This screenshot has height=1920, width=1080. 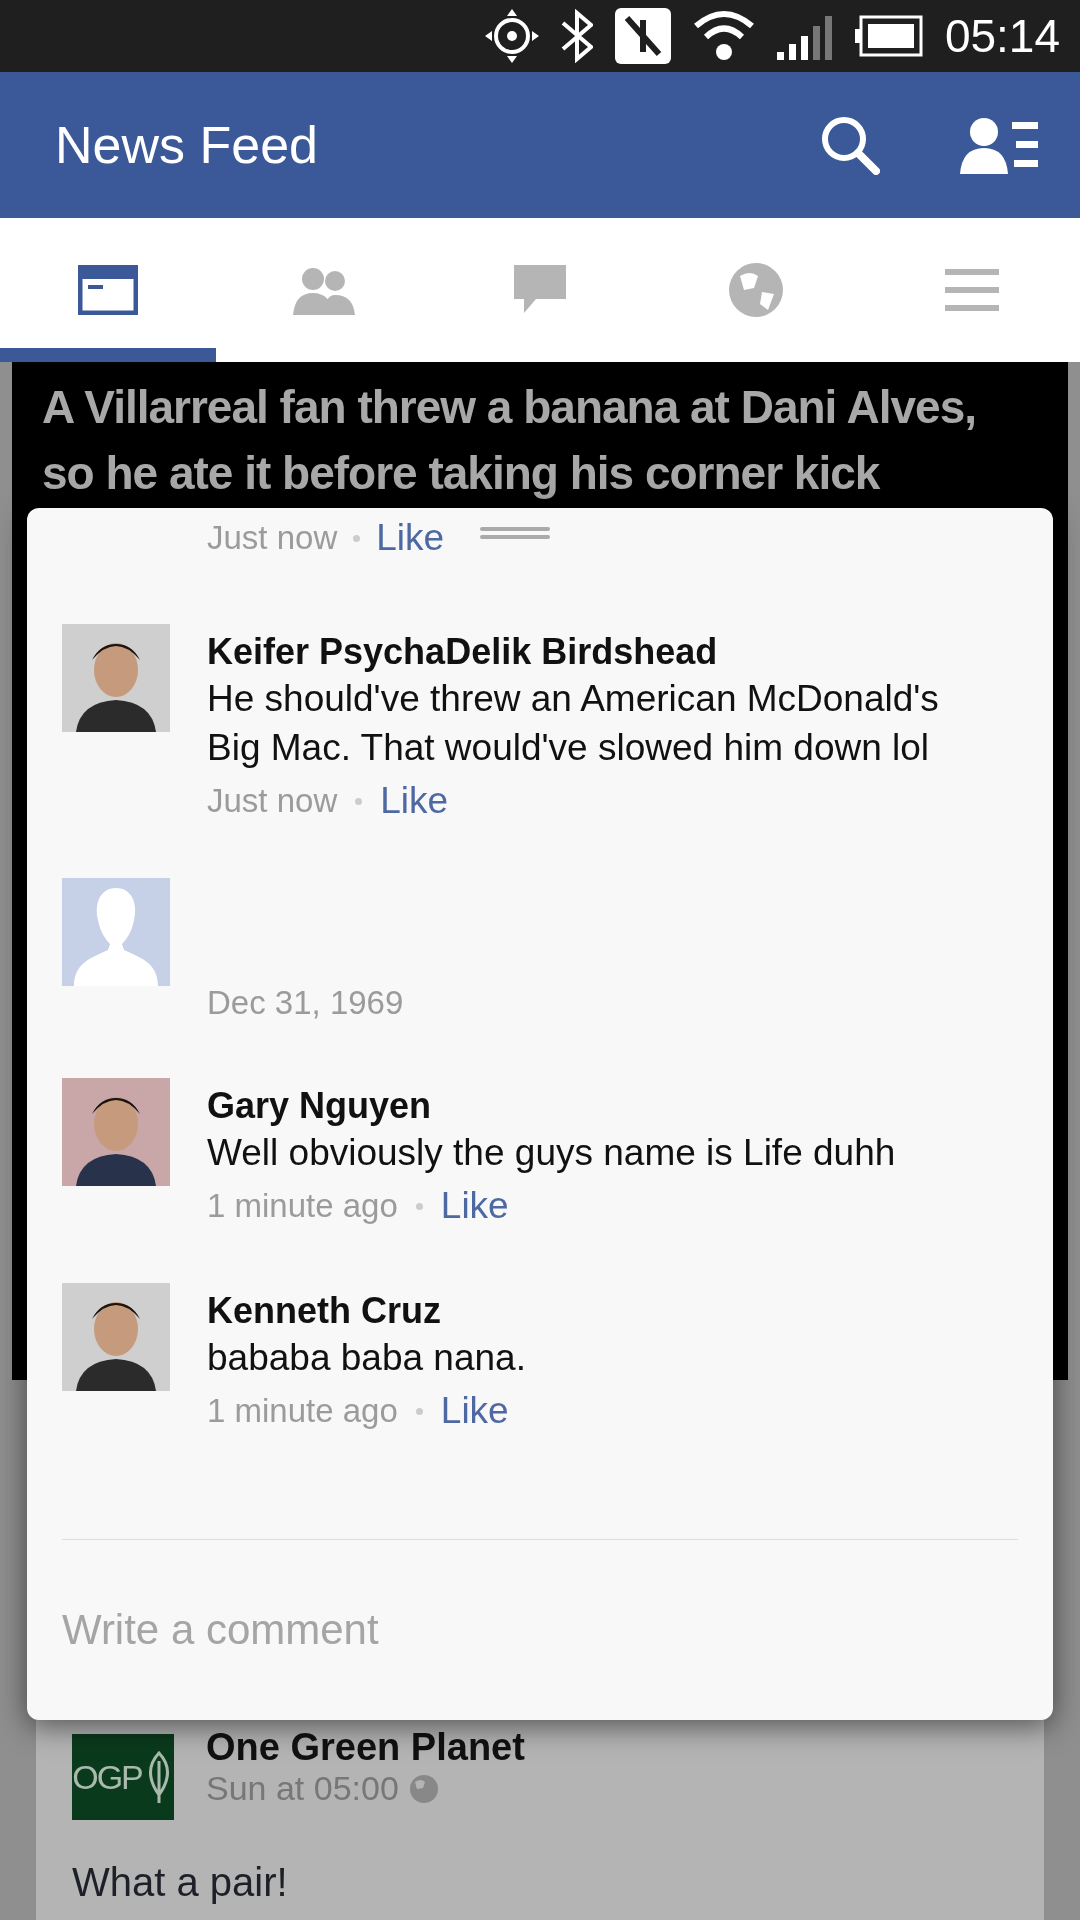 I want to click on comment-text: Well obviously the guys name is Life duhh, so click(x=552, y=1153).